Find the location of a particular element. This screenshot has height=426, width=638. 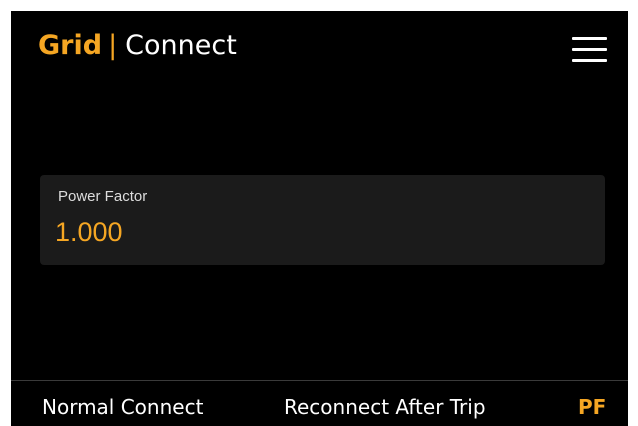

menu-bar-top is located at coordinates (589, 38).